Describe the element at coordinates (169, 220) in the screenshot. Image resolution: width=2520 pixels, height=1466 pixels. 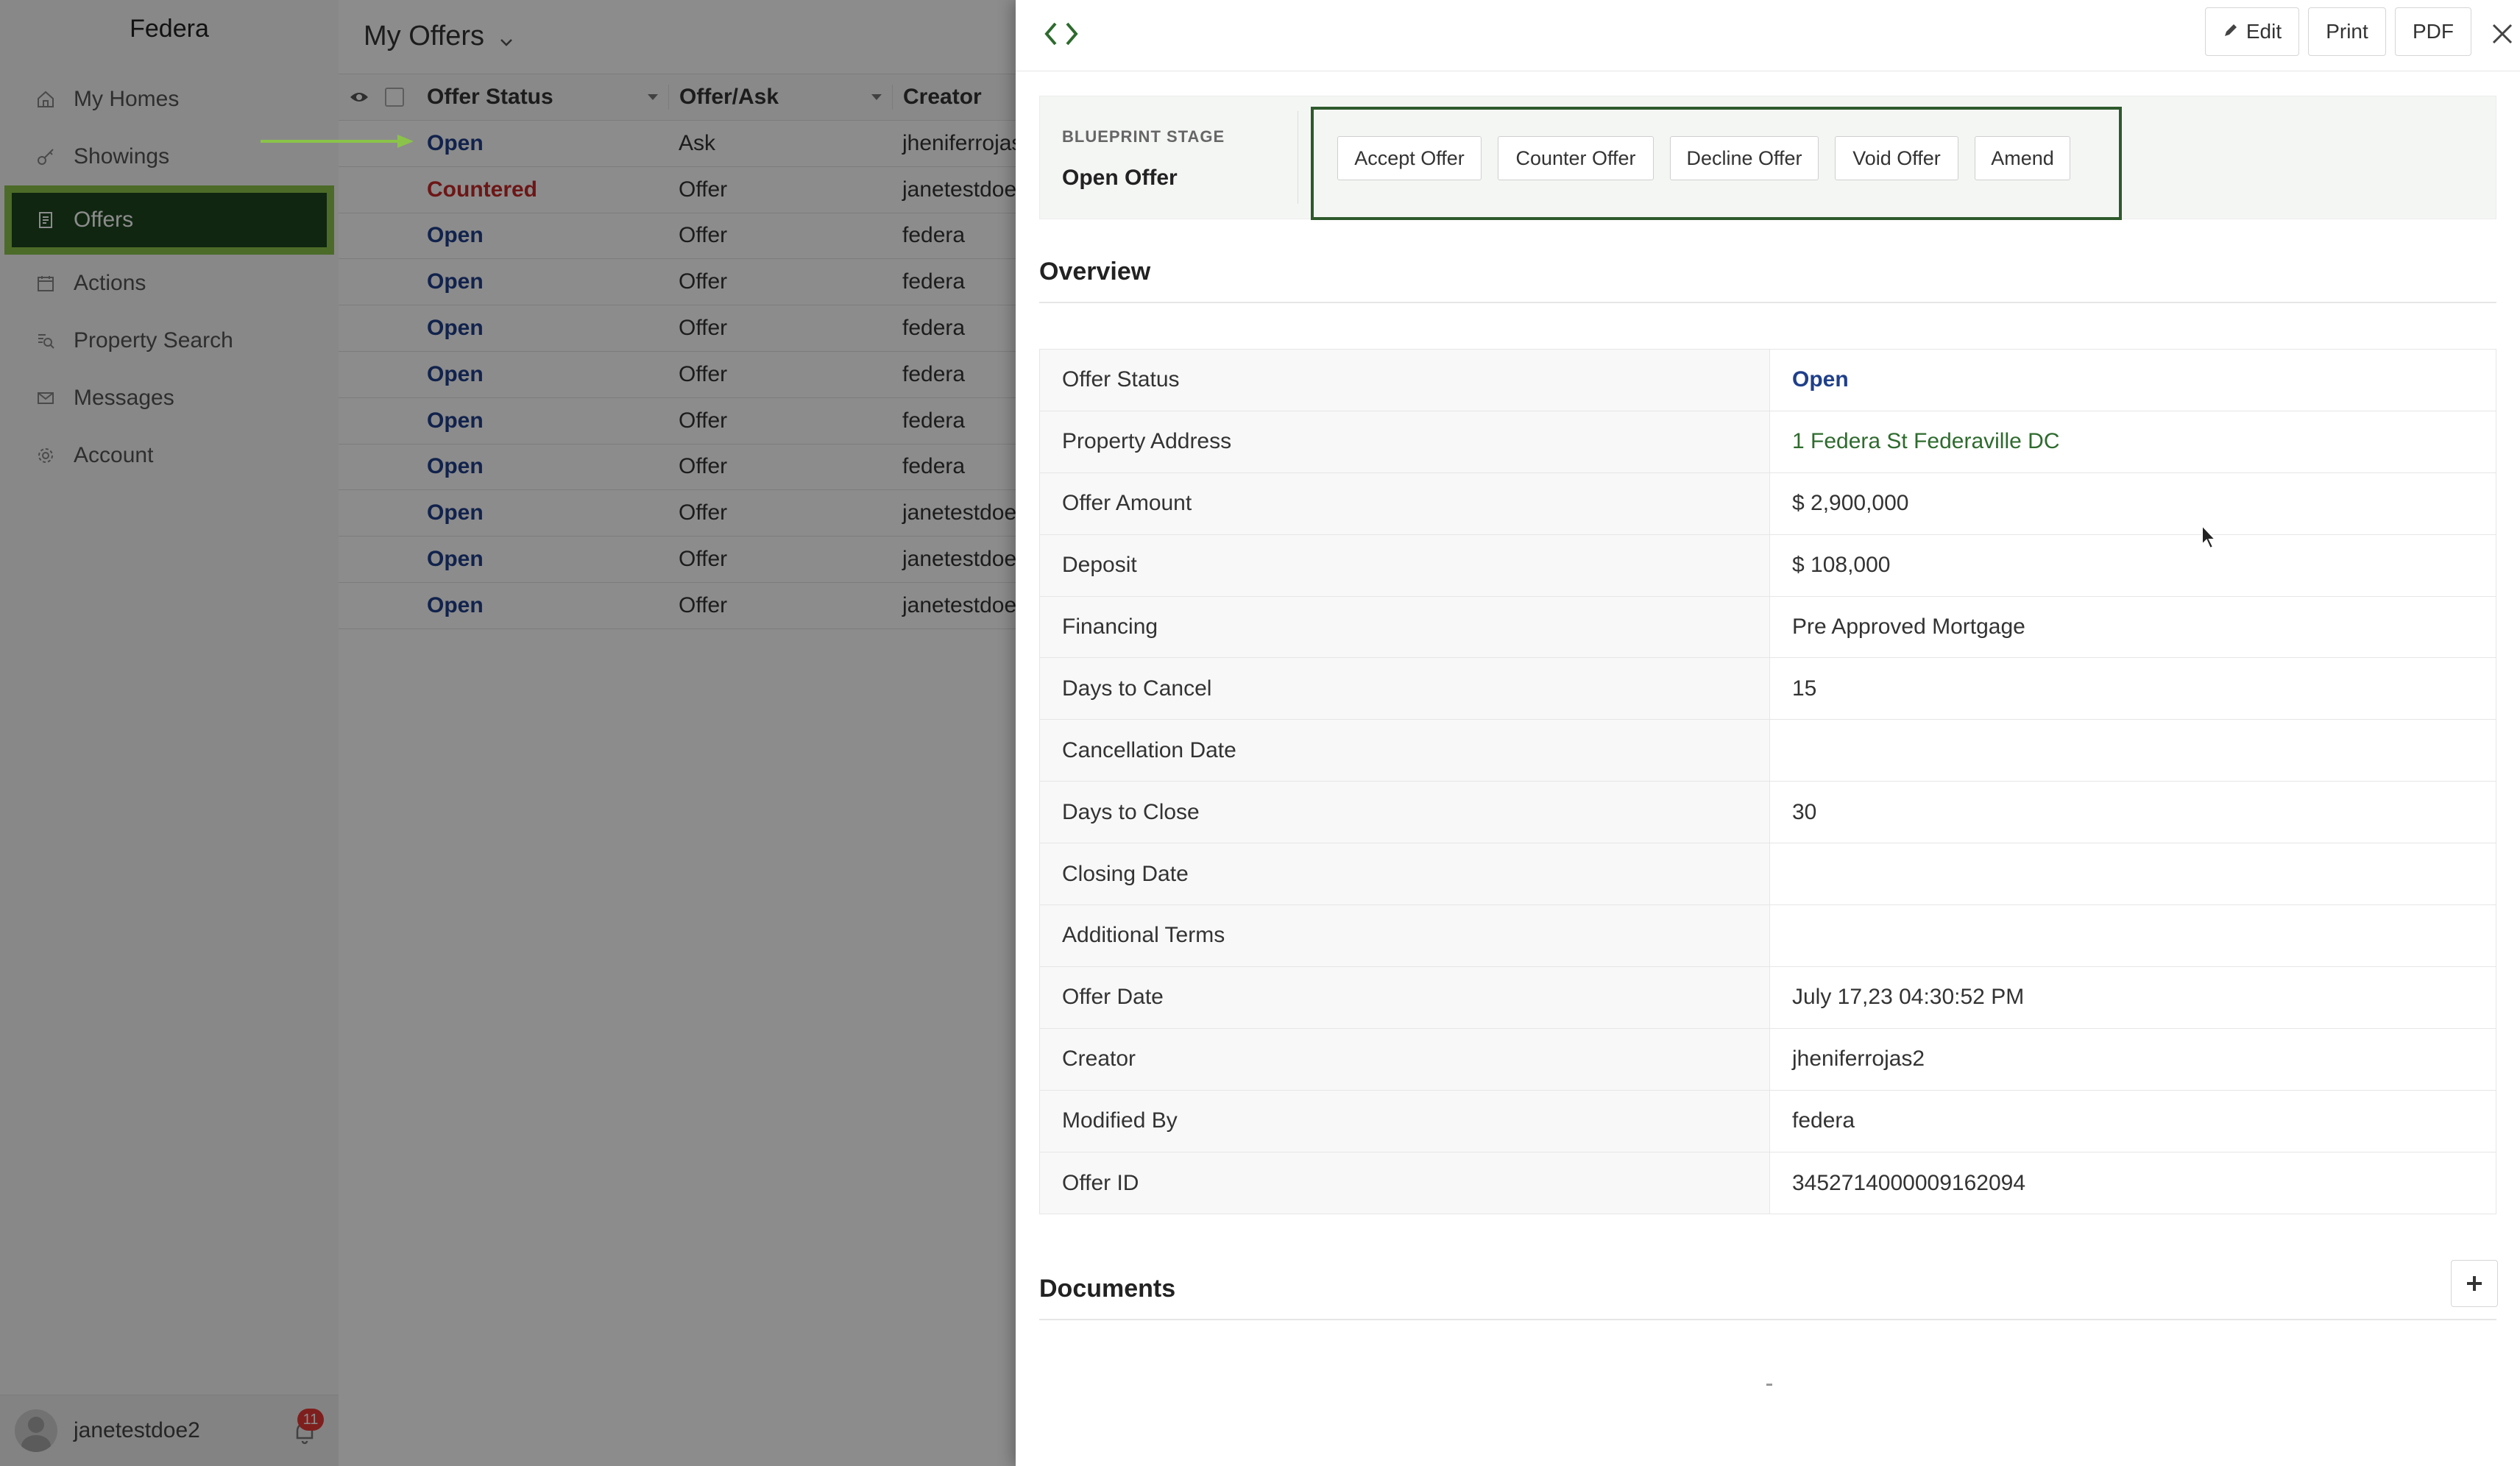
I see `sidebar-item-offers: Offers` at that location.